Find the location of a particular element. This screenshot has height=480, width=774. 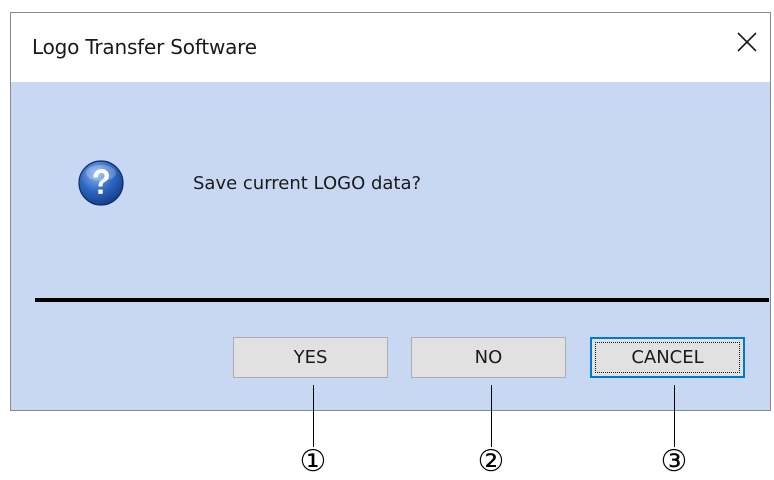

callout-number-3: ③ is located at coordinates (674, 461).